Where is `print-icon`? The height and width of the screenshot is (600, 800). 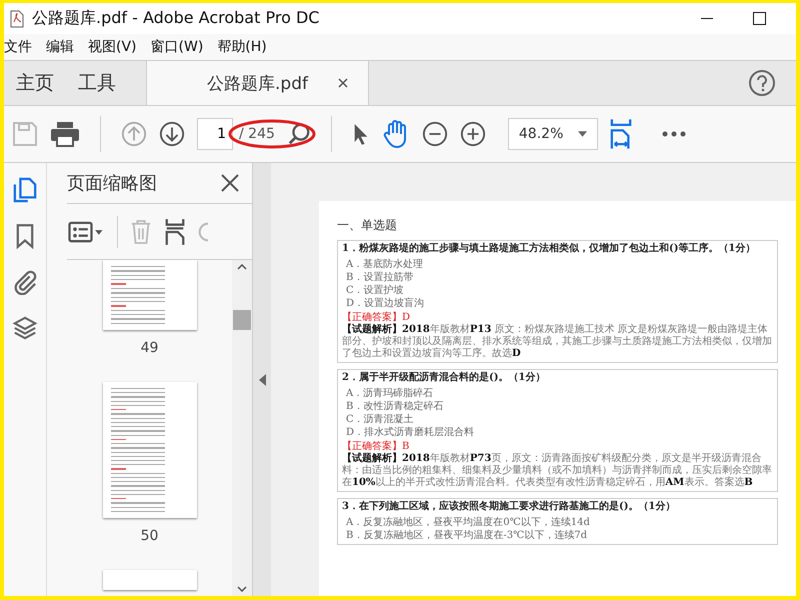 print-icon is located at coordinates (65, 134).